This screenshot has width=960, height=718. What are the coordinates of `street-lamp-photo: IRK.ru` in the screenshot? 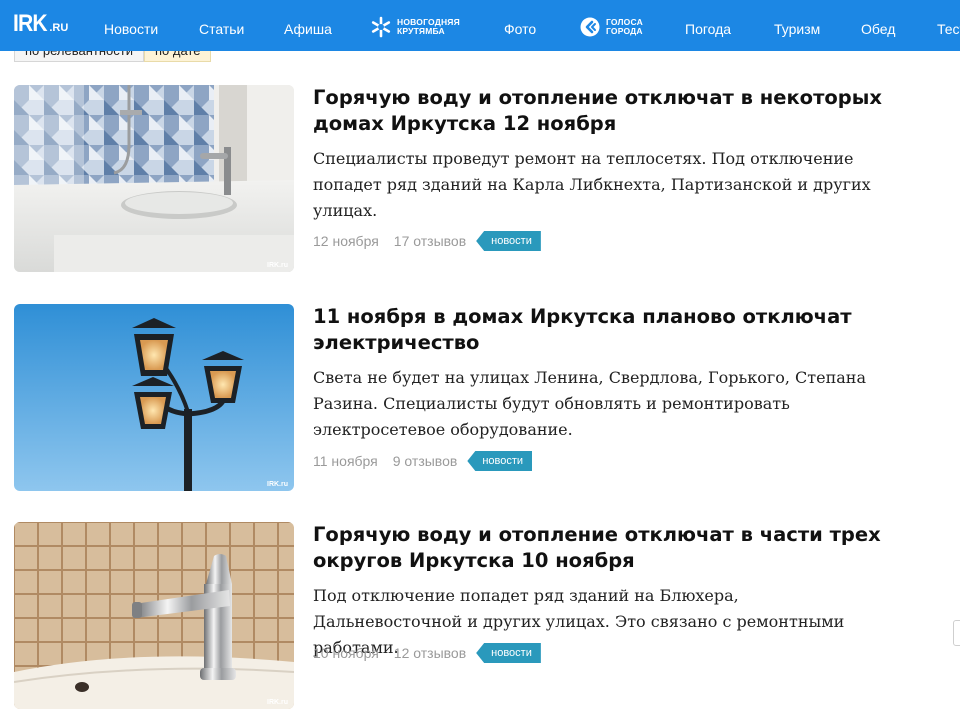 It's located at (154, 397).